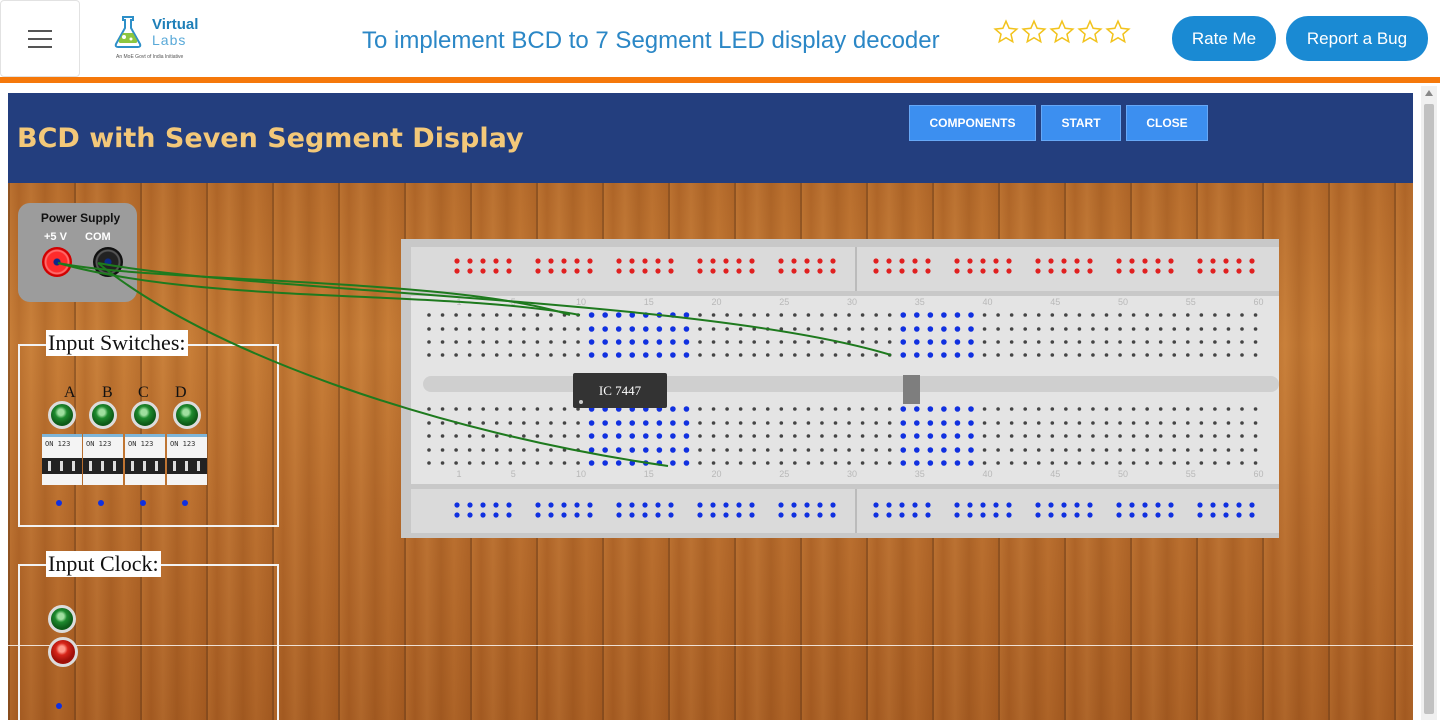 The image size is (1440, 720). I want to click on bottom-power-rail, so click(845, 511).